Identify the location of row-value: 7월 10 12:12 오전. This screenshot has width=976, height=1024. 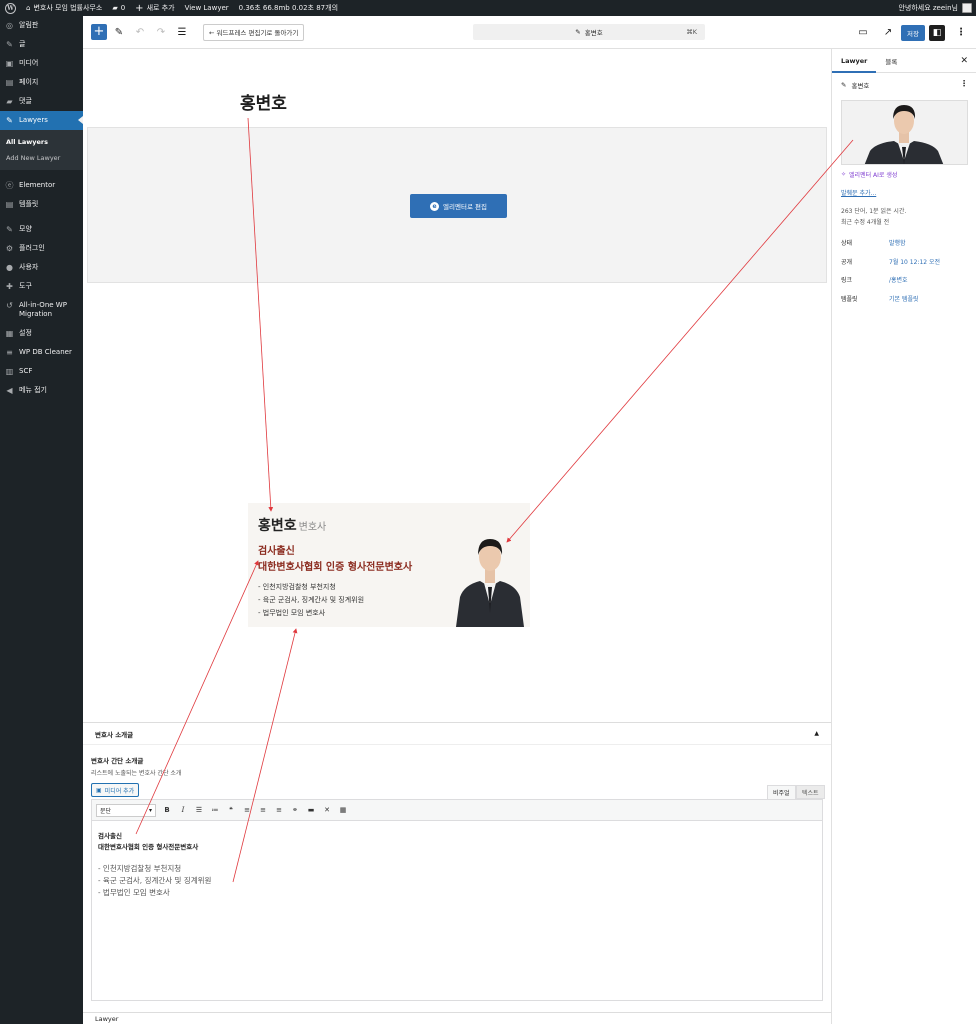
(914, 261).